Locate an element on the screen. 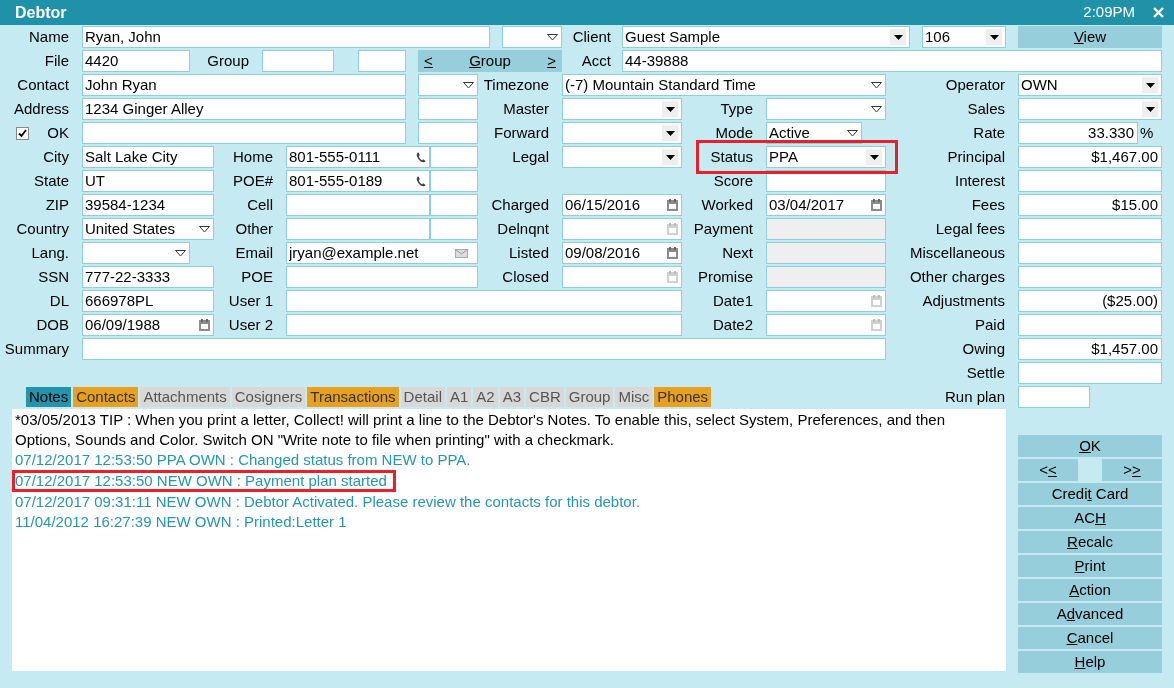  amount-field: $1,467.00 is located at coordinates (1090, 157).